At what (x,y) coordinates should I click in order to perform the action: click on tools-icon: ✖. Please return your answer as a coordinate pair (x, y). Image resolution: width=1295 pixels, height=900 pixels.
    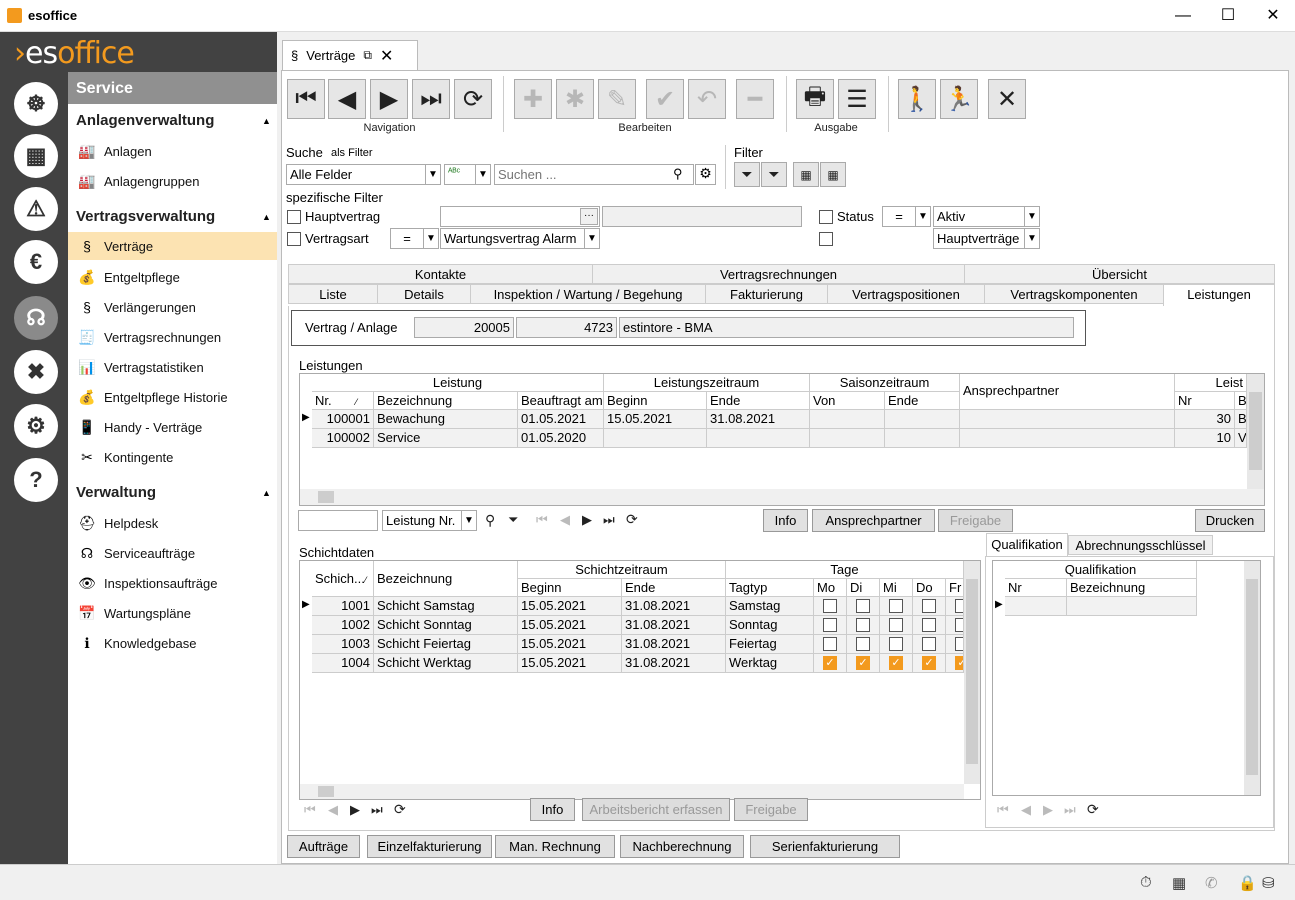
    Looking at the image, I should click on (36, 372).